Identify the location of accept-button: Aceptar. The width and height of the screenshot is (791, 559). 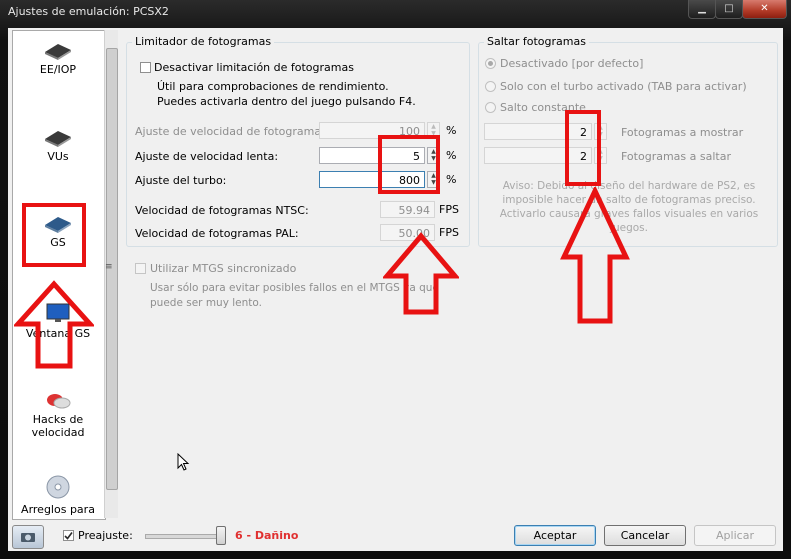
(555, 535).